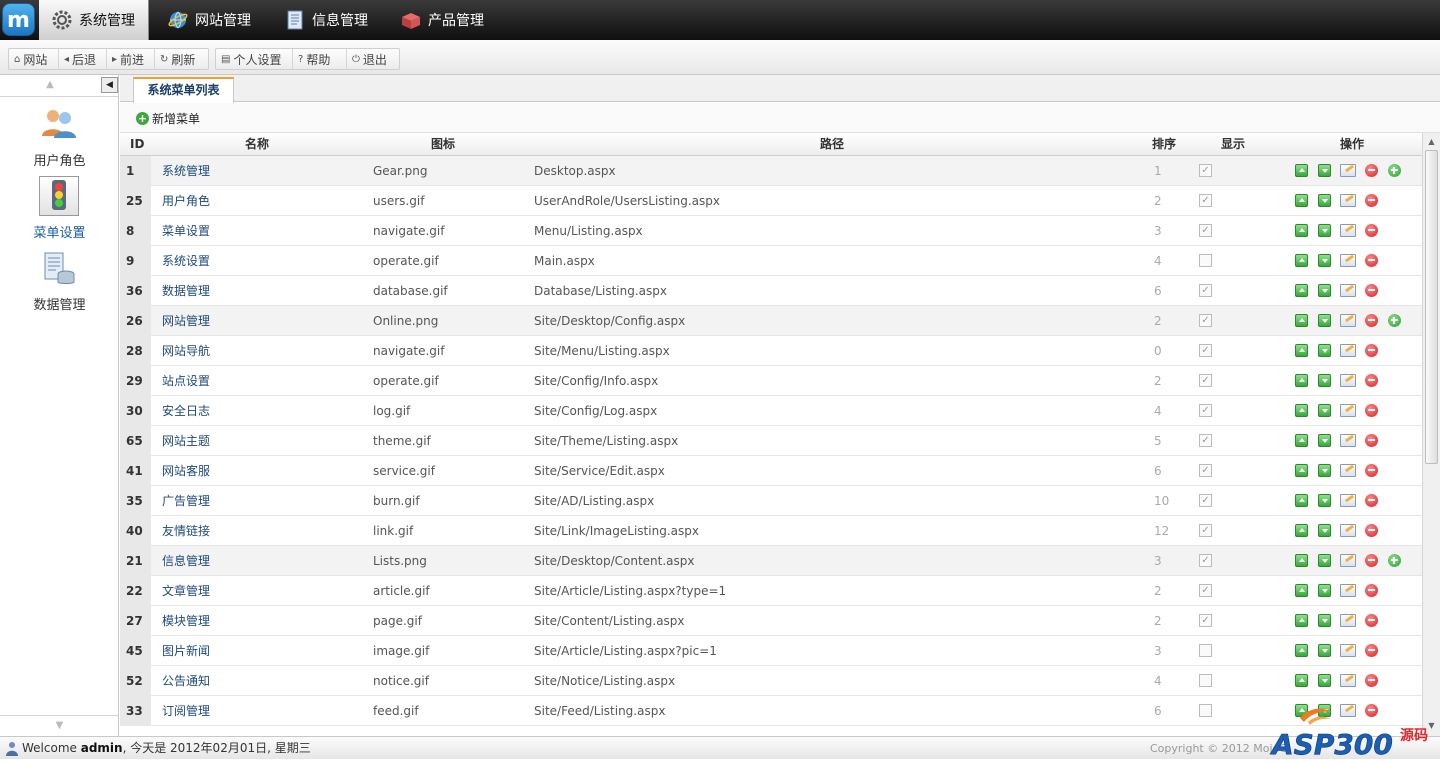  What do you see at coordinates (186, 621) in the screenshot?
I see `row-name: 模块管理` at bounding box center [186, 621].